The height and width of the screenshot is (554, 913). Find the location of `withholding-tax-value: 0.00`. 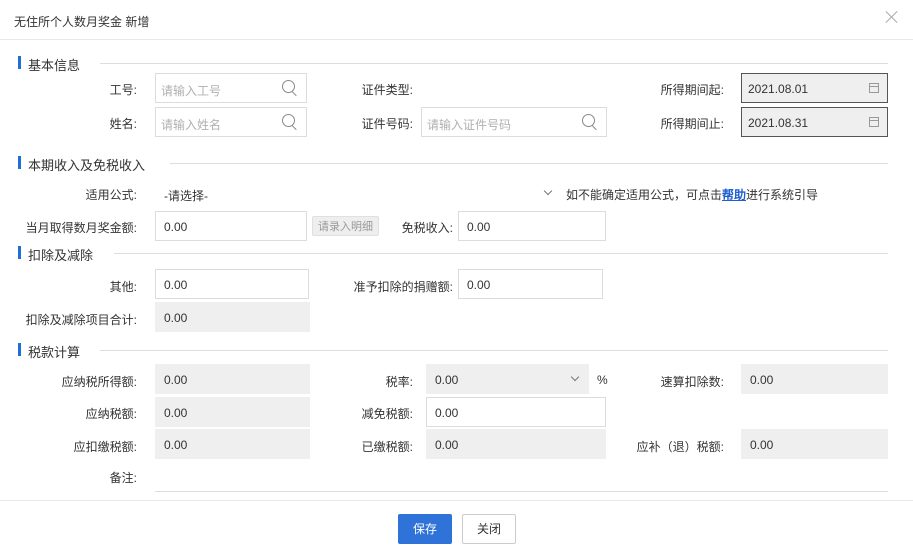

withholding-tax-value: 0.00 is located at coordinates (176, 445).